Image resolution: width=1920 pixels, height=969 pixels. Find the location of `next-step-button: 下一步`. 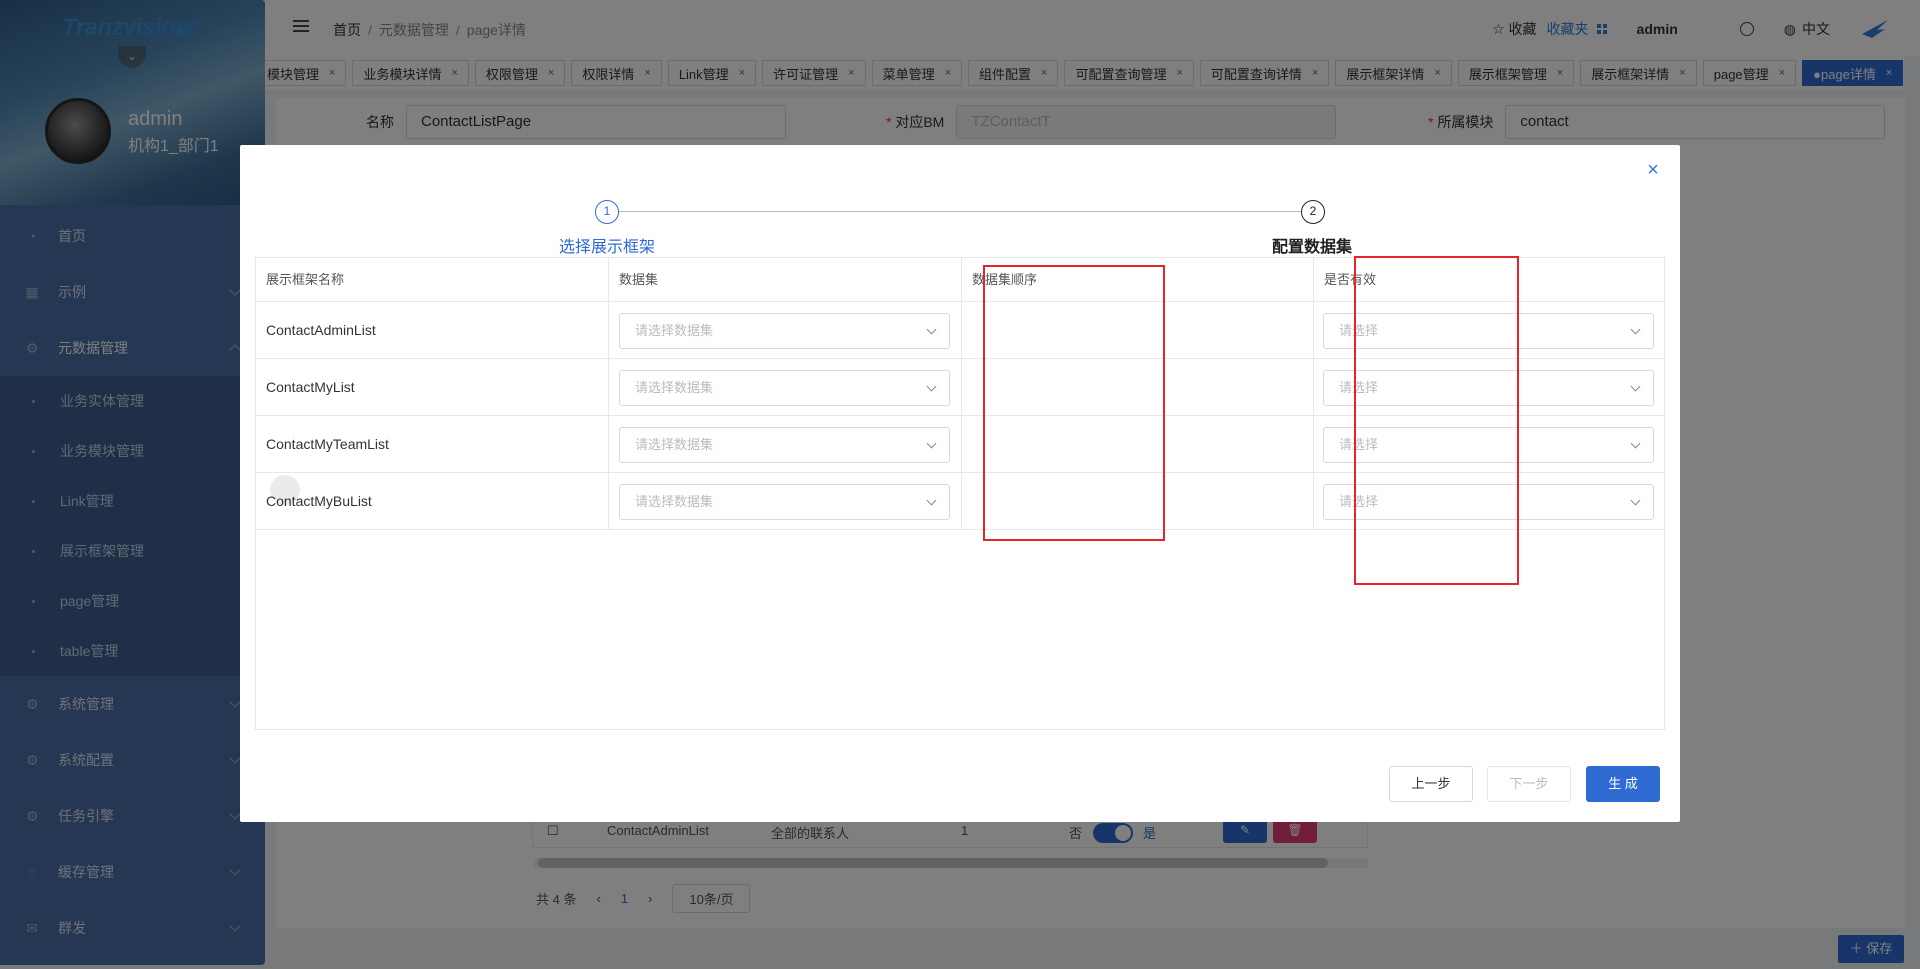

next-step-button: 下一步 is located at coordinates (1529, 784).